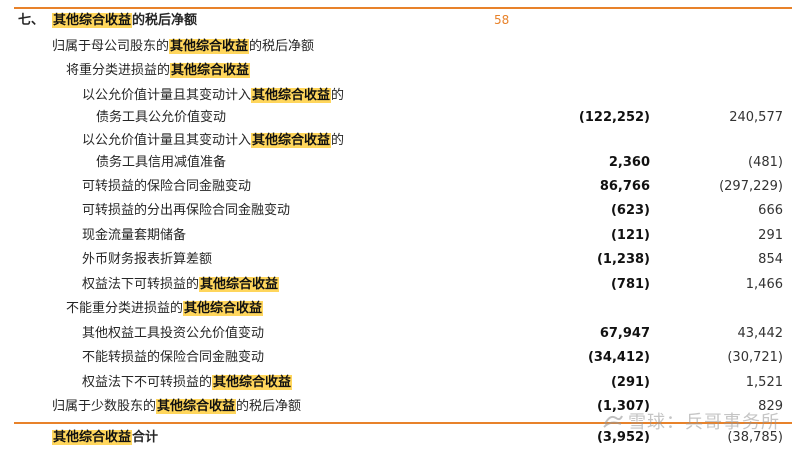  I want to click on table-row: 其他权益工具投资公允价值变动 67,947 43,442, so click(400, 334).